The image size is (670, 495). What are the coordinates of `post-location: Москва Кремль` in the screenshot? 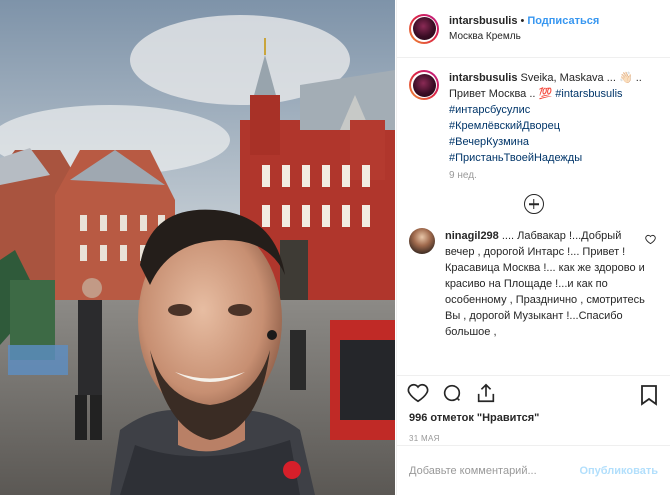 It's located at (524, 36).